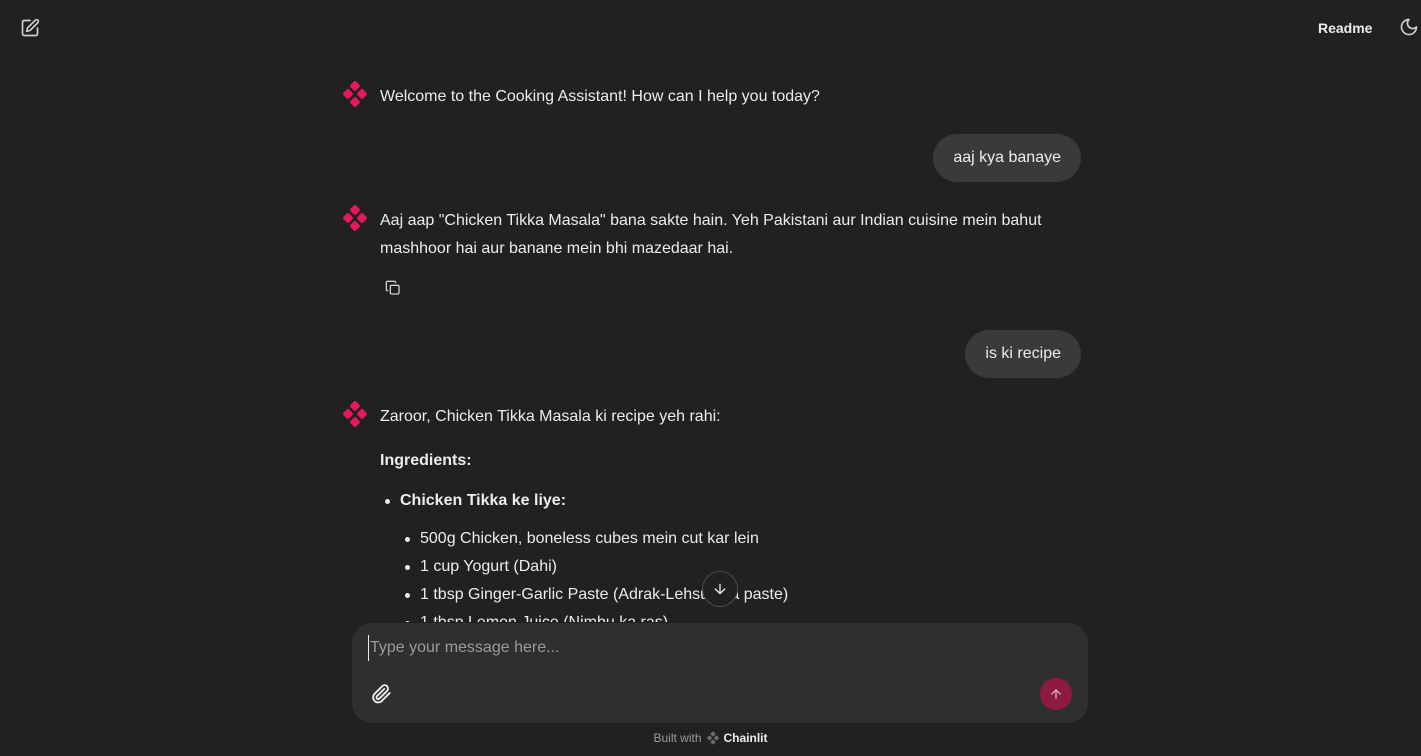  I want to click on user-message: aaj kya banaye, so click(711, 158).